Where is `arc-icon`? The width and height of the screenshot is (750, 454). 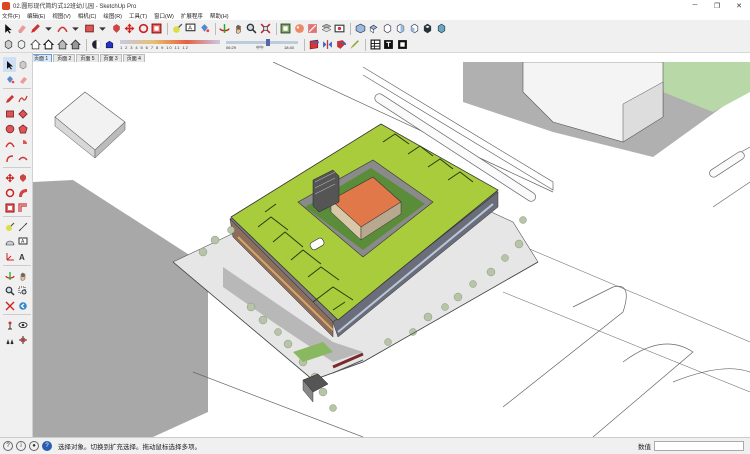
arc-icon is located at coordinates (62, 29).